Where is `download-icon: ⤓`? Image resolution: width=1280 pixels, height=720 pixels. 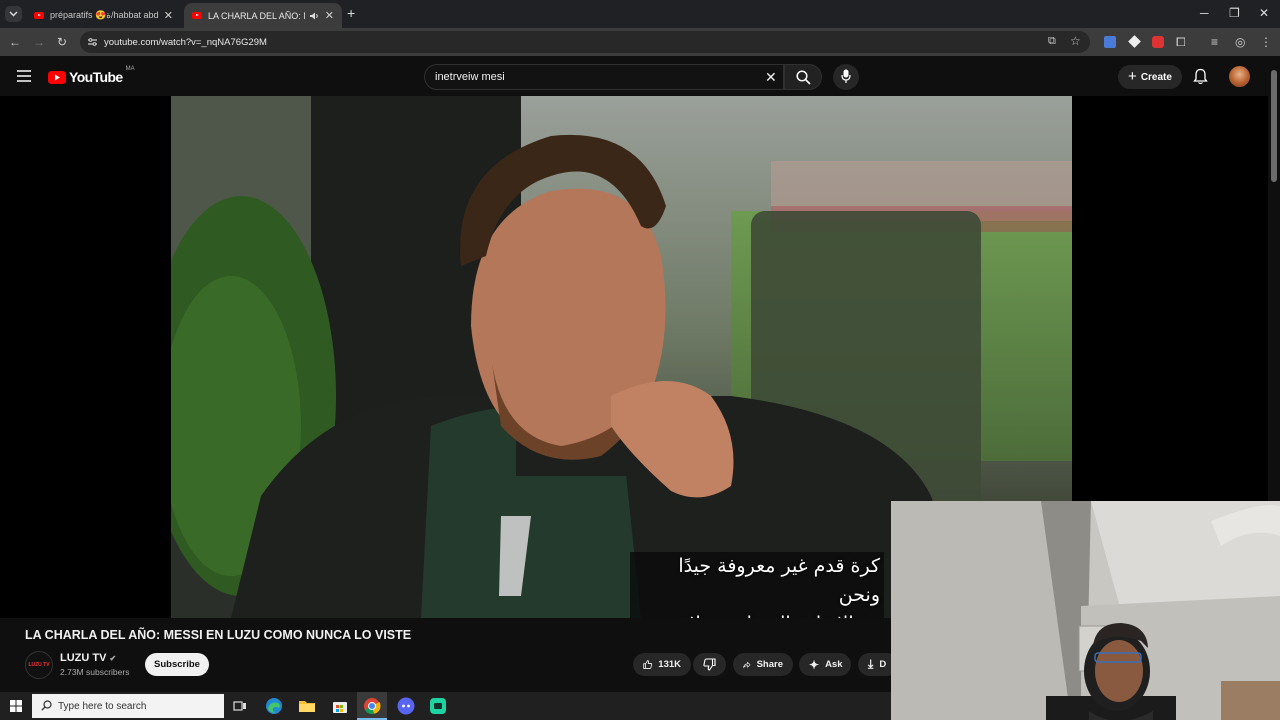 download-icon: ⤓ is located at coordinates (871, 664).